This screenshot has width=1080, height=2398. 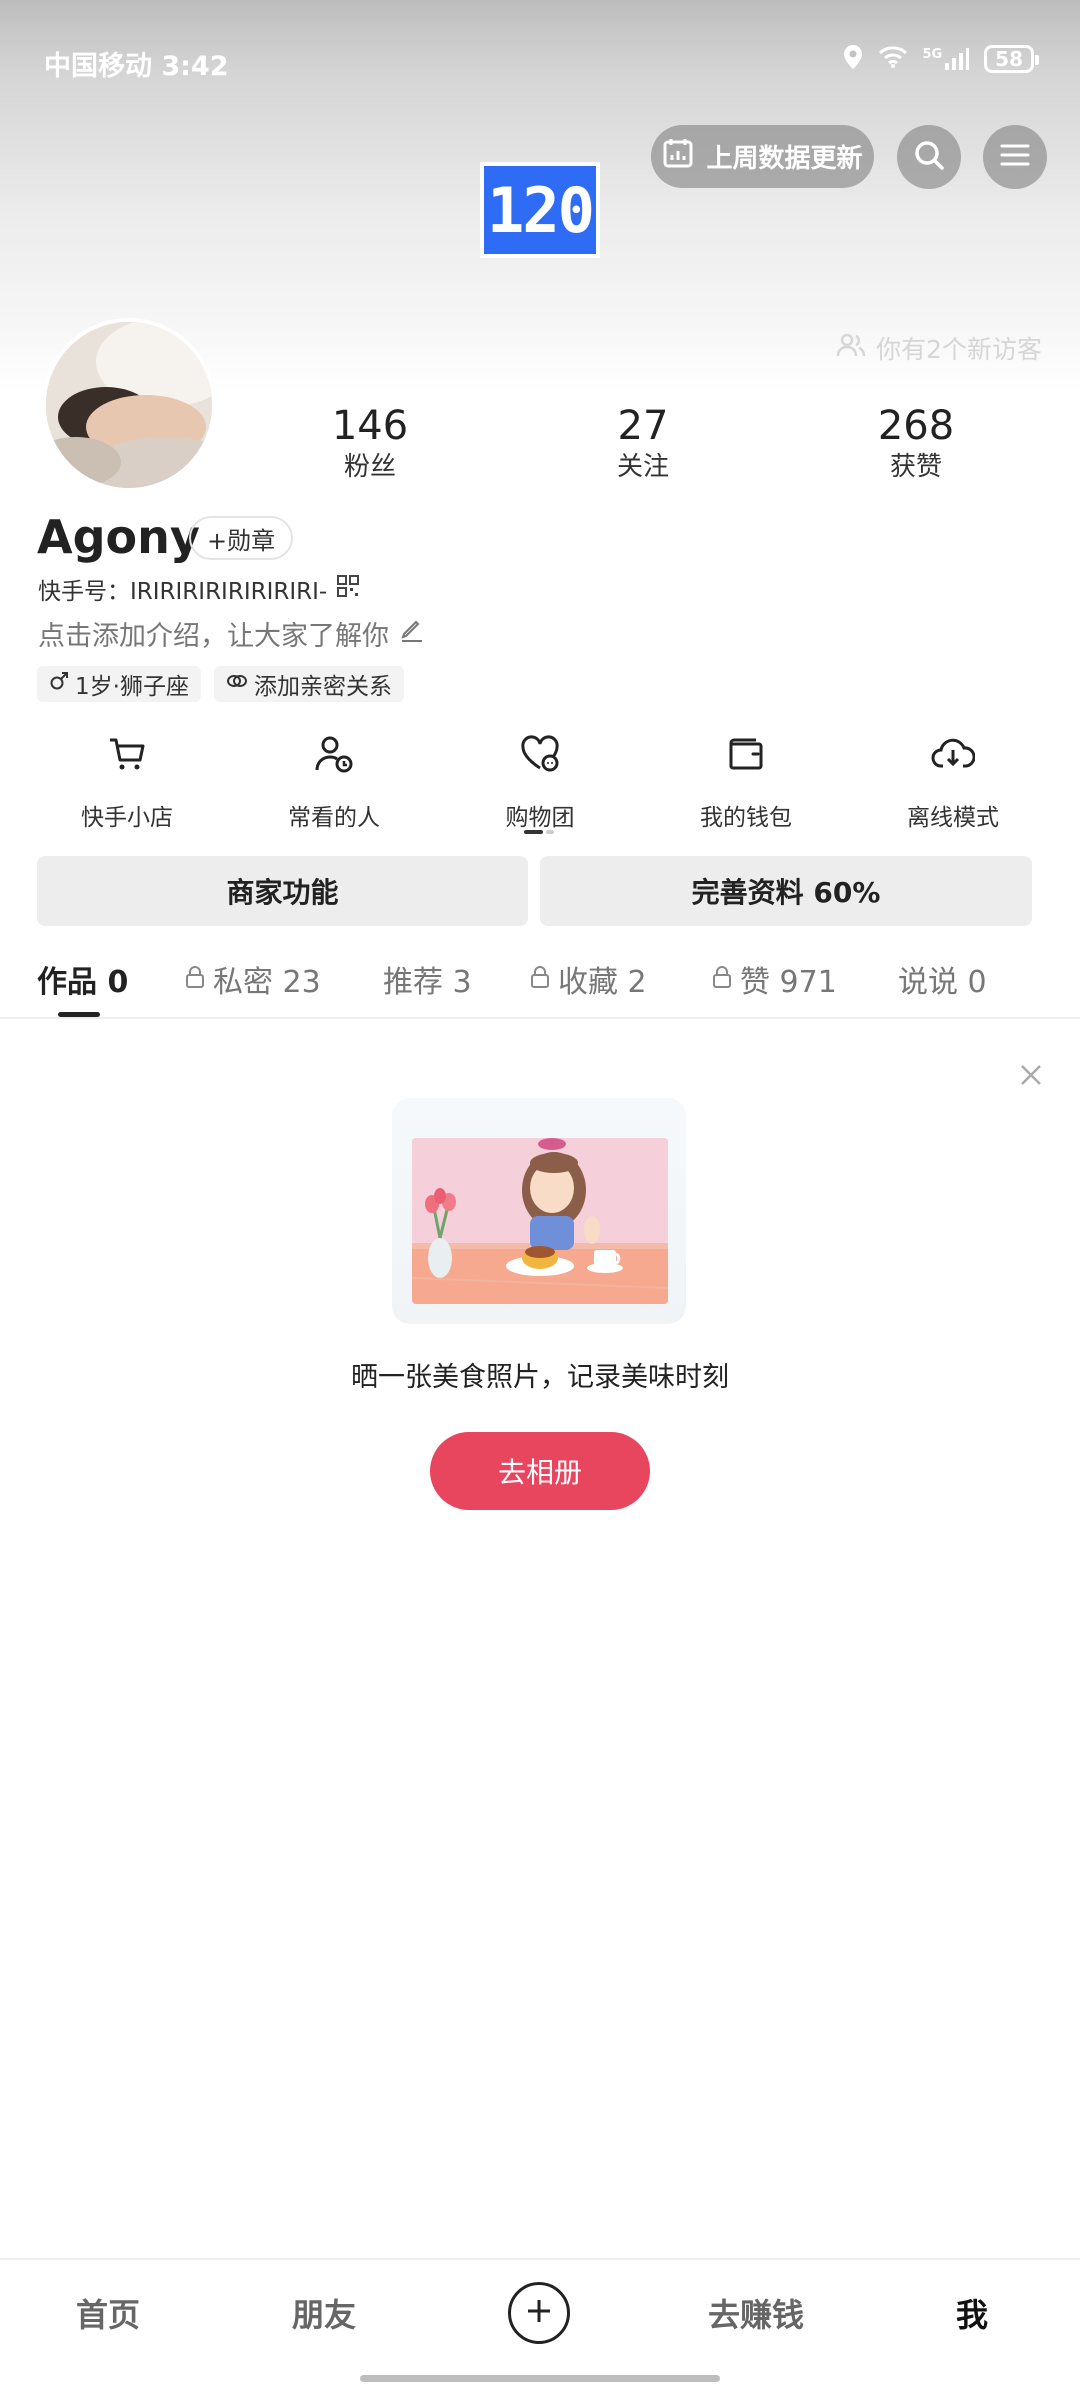 I want to click on tool-label: 购物团, so click(x=540, y=818).